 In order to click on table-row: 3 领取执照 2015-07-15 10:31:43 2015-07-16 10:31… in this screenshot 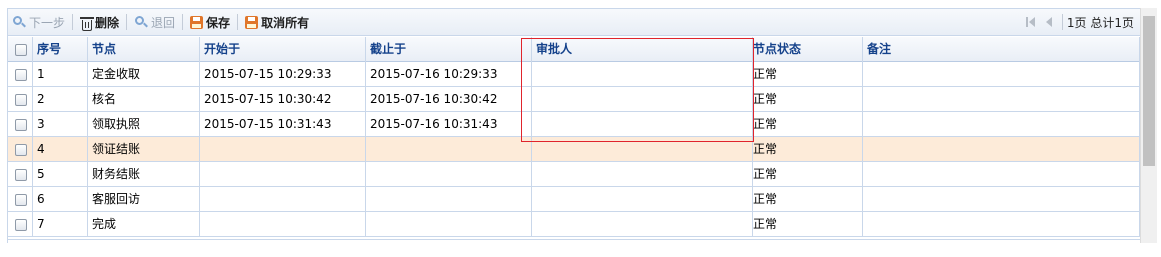, I will do `click(574, 124)`.